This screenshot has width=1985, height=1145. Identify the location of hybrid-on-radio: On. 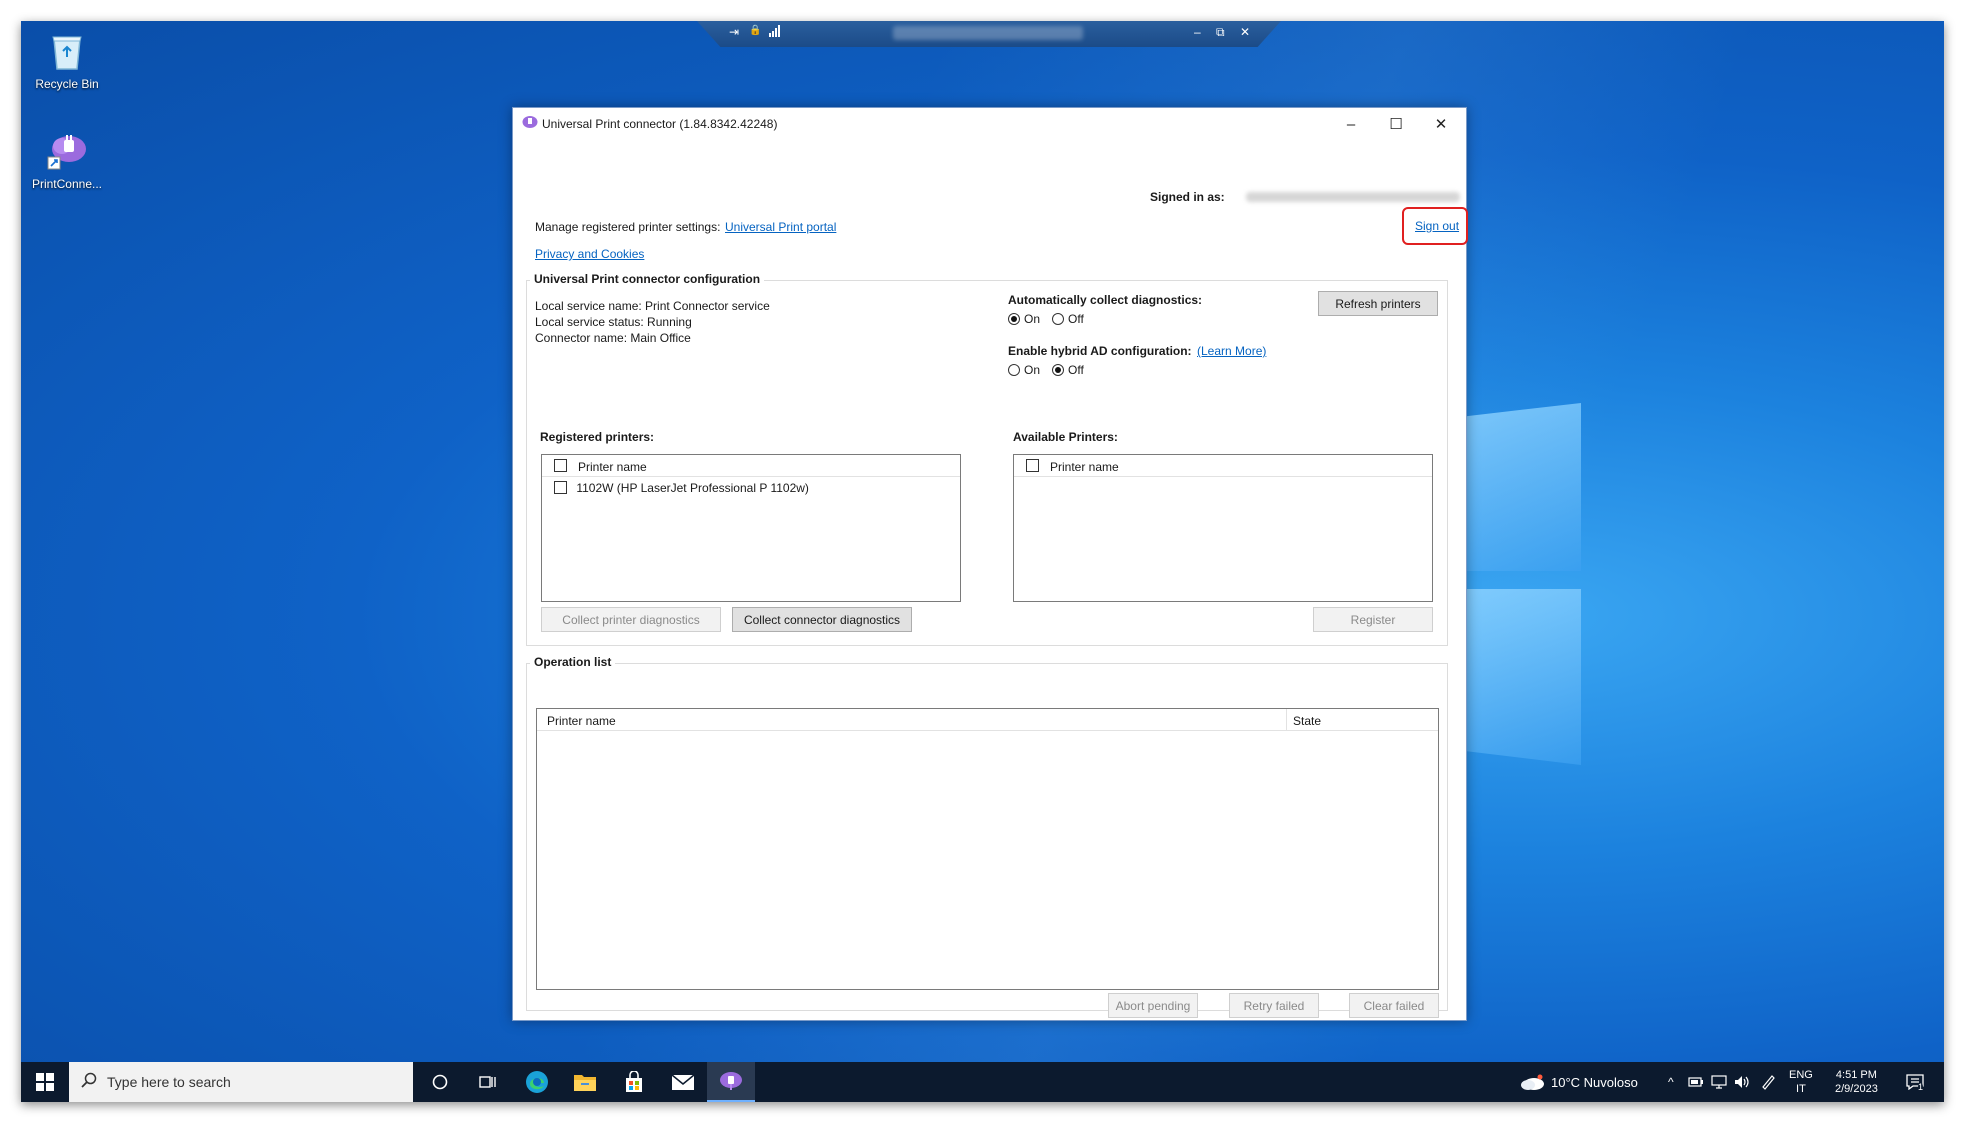
(1024, 370).